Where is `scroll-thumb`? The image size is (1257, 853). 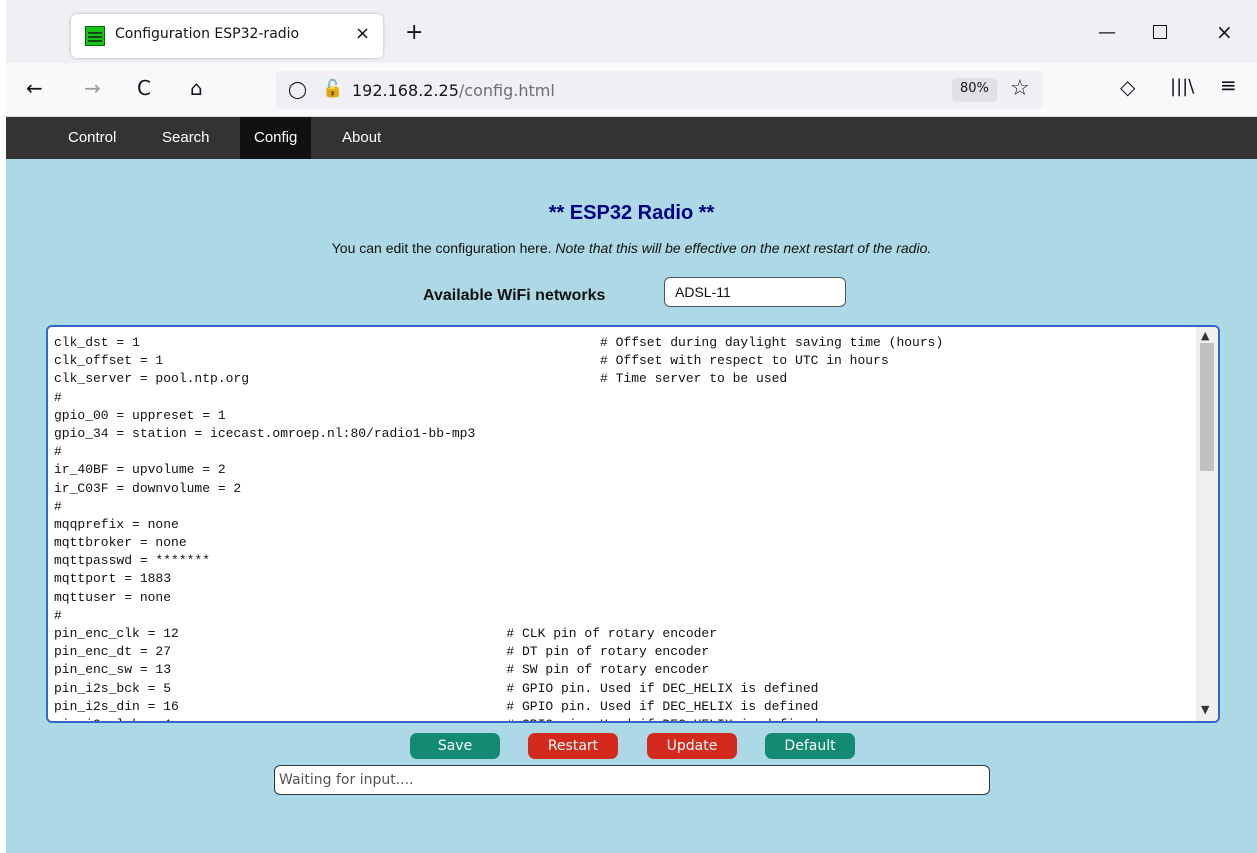
scroll-thumb is located at coordinates (1207, 407).